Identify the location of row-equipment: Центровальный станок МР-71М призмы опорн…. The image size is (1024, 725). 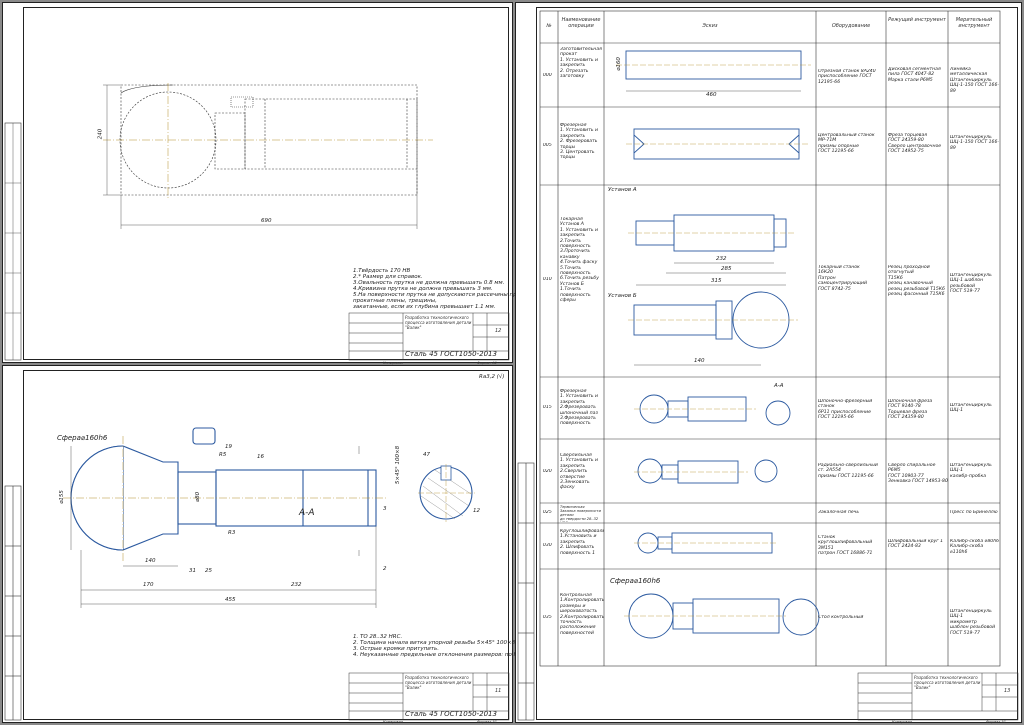
(846, 144).